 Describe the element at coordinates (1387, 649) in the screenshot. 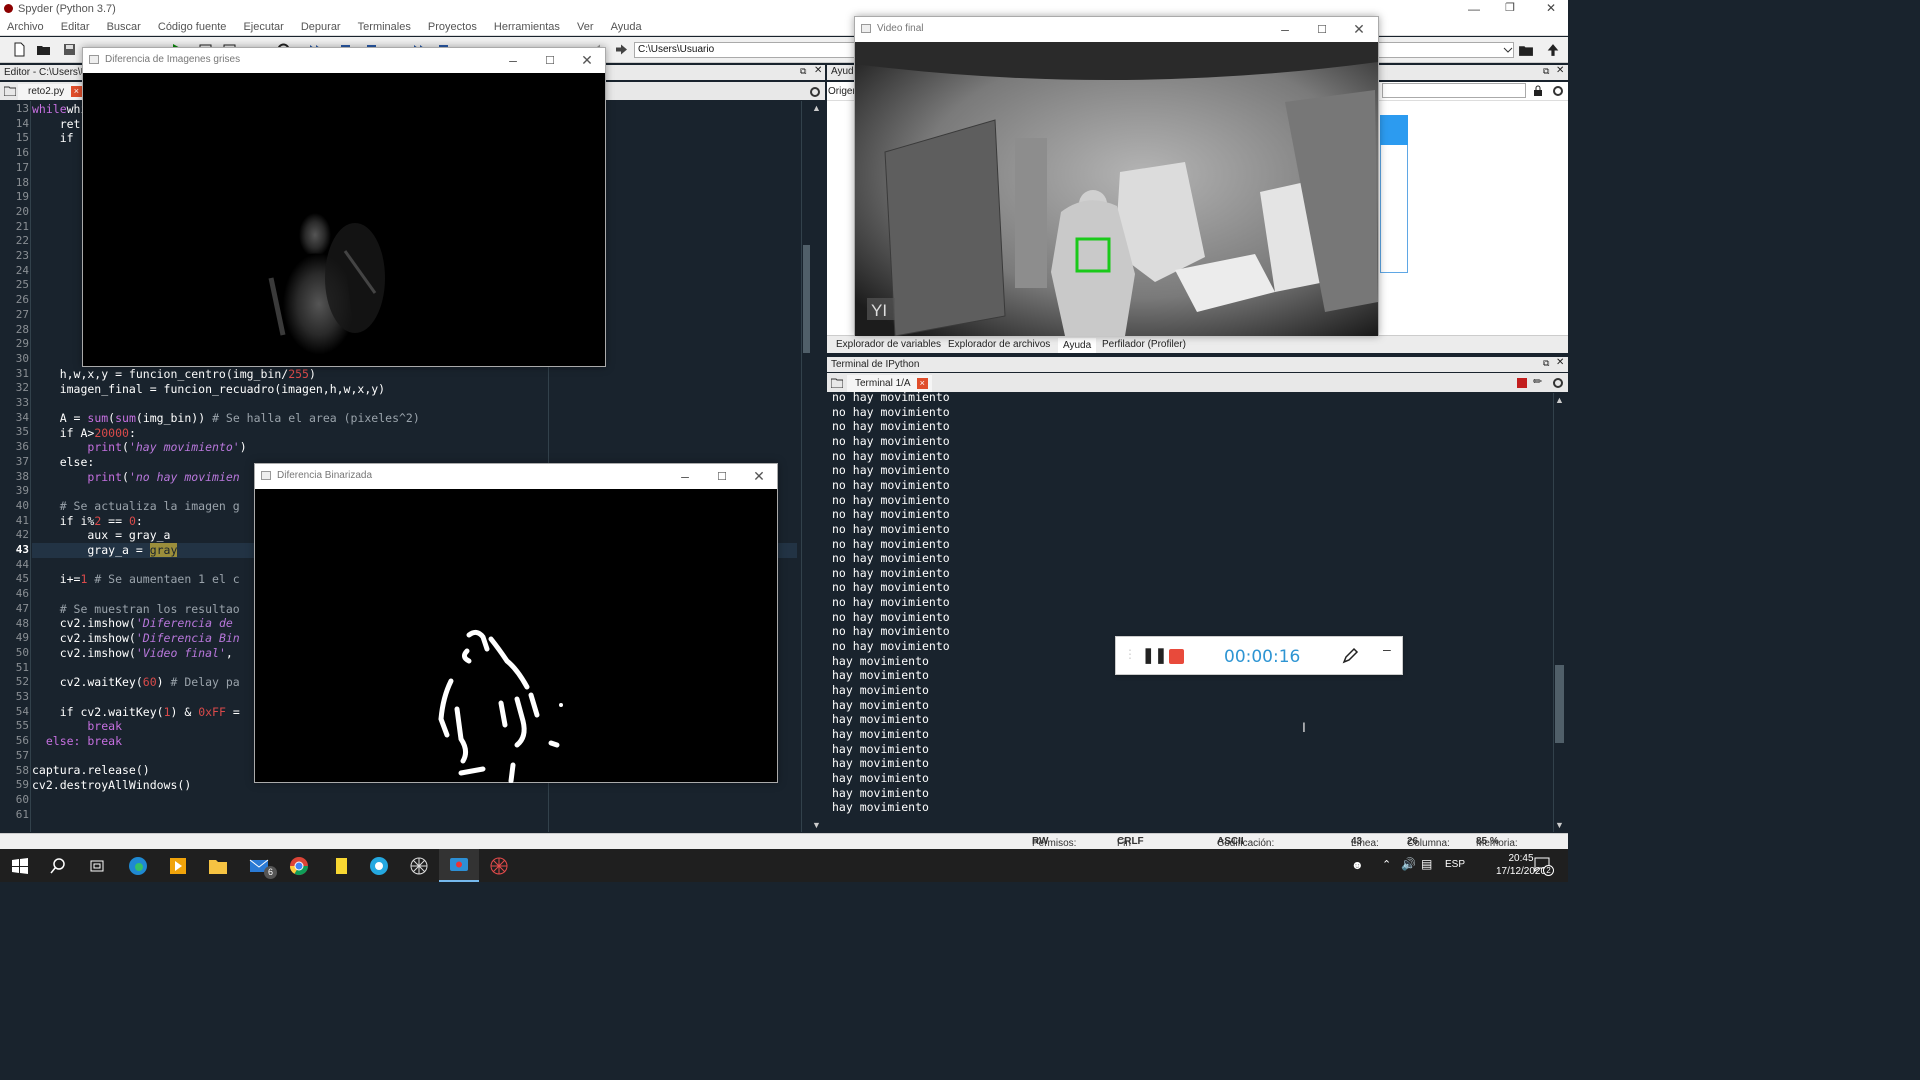

I see `minimize-recorder-button: –` at that location.